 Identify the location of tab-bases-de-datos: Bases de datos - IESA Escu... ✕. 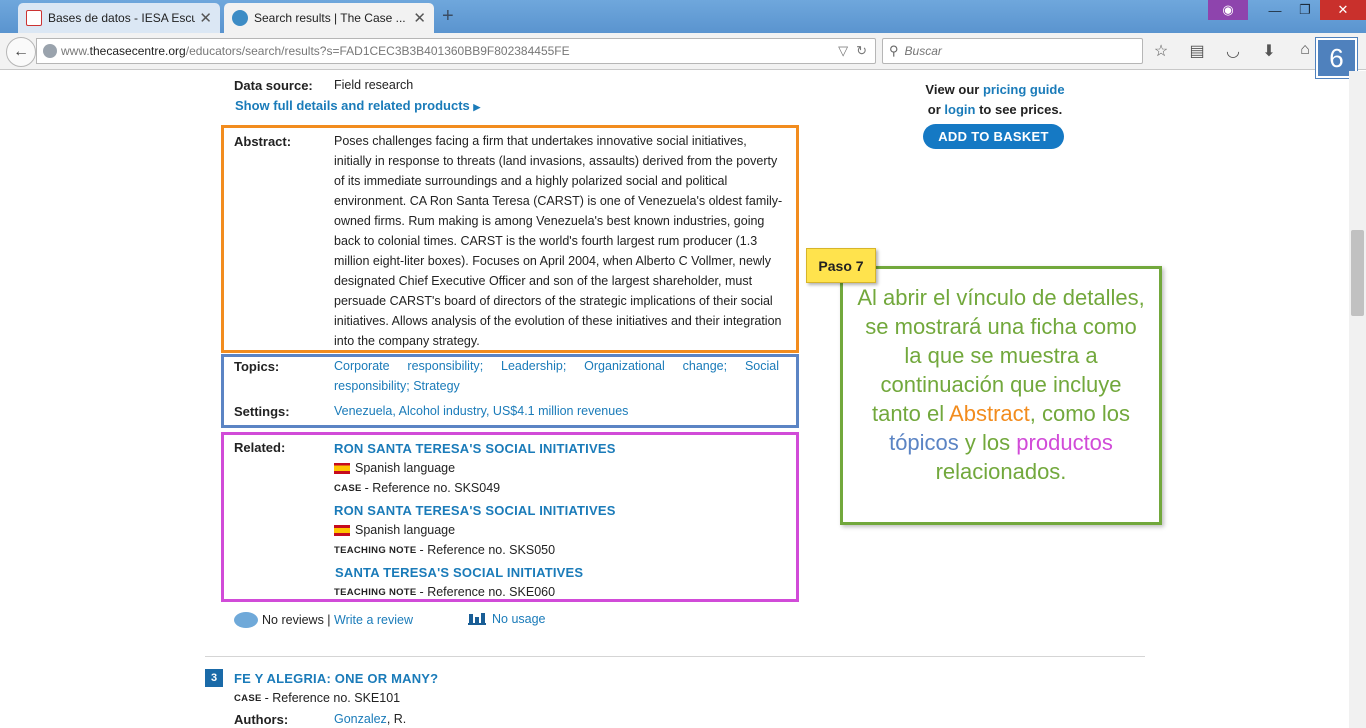
(119, 18).